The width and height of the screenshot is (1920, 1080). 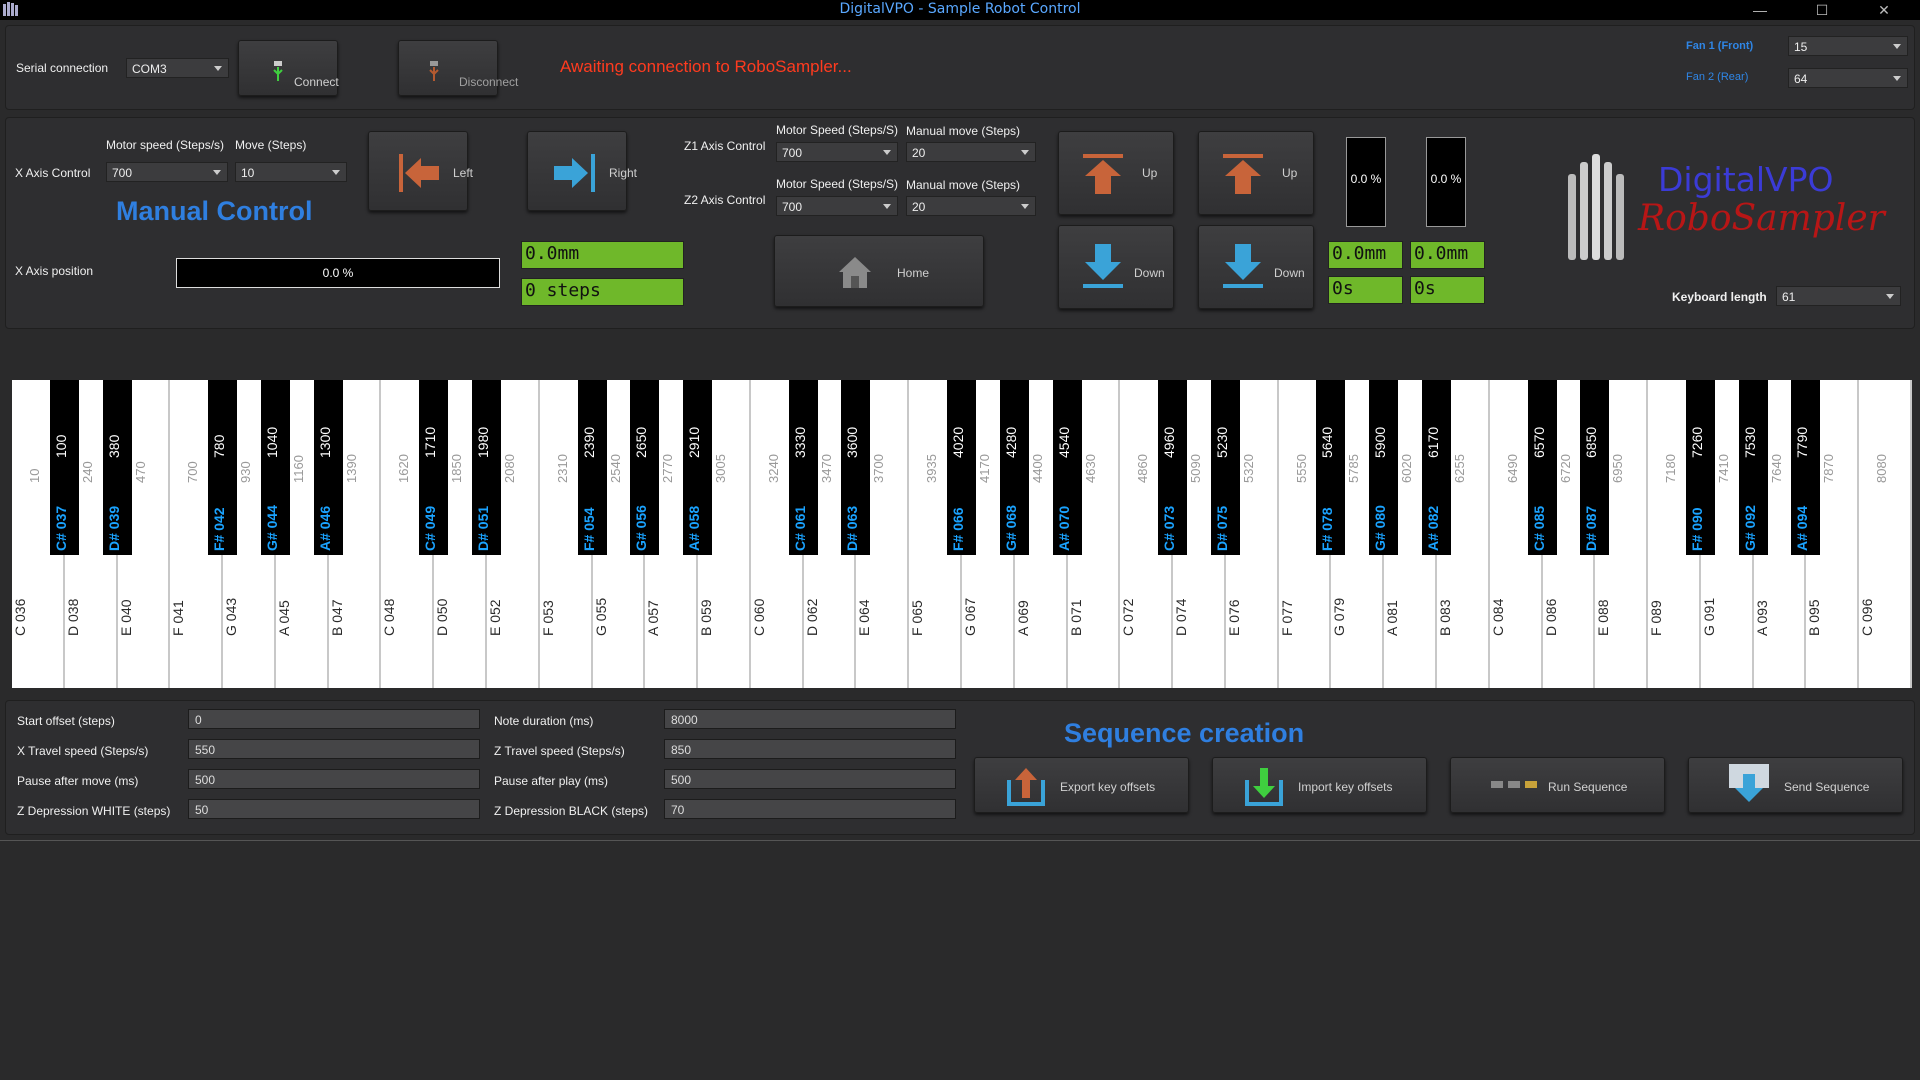 I want to click on pause-after-play-label: Pause after play (ms), so click(x=551, y=781).